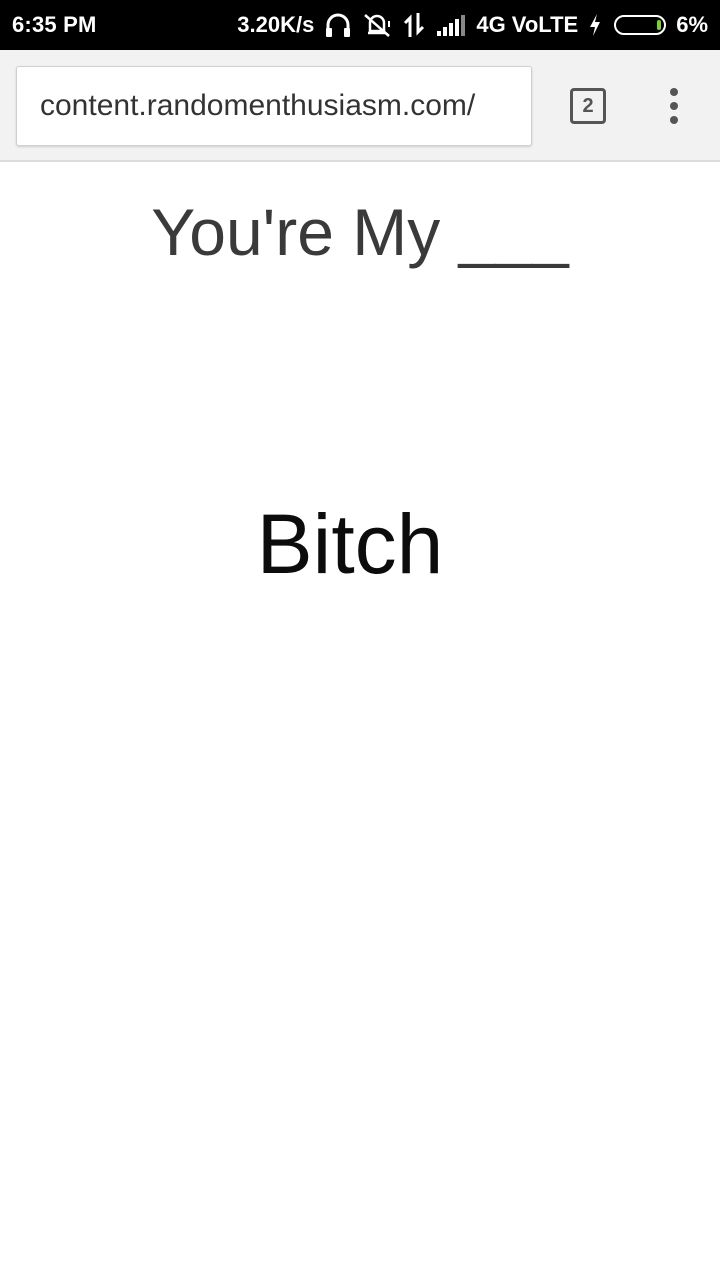 This screenshot has height=1280, width=720. Describe the element at coordinates (414, 25) in the screenshot. I see `data-transfer-icon` at that location.